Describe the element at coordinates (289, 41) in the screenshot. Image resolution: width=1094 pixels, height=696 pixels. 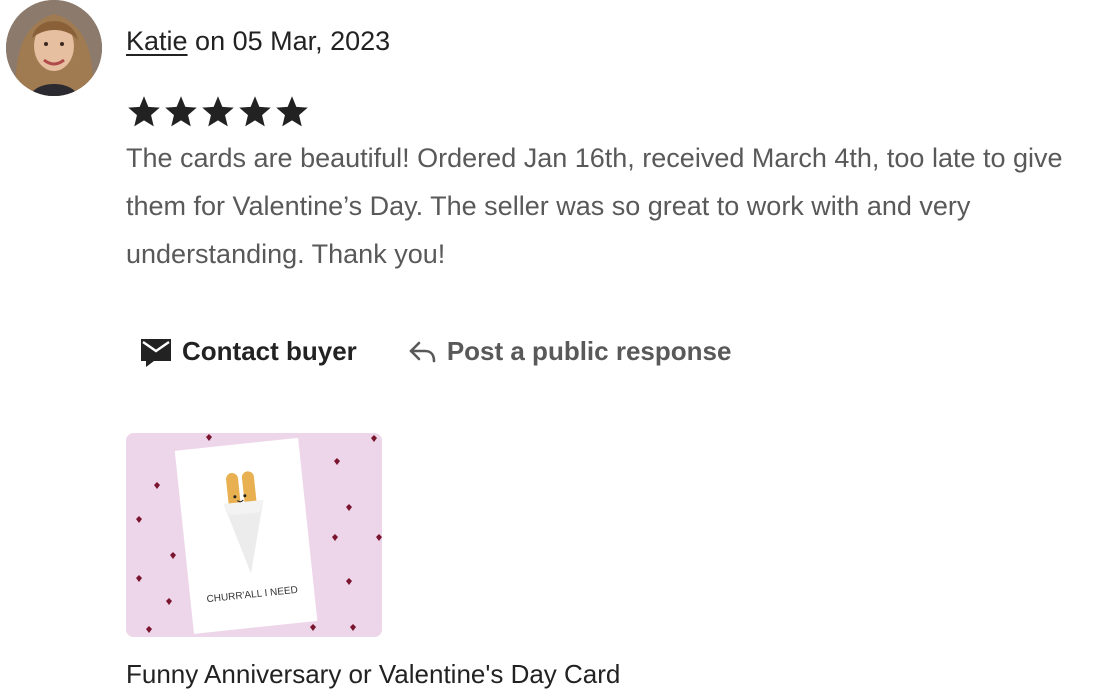
I see `review-date: on 05 Mar, 2023` at that location.